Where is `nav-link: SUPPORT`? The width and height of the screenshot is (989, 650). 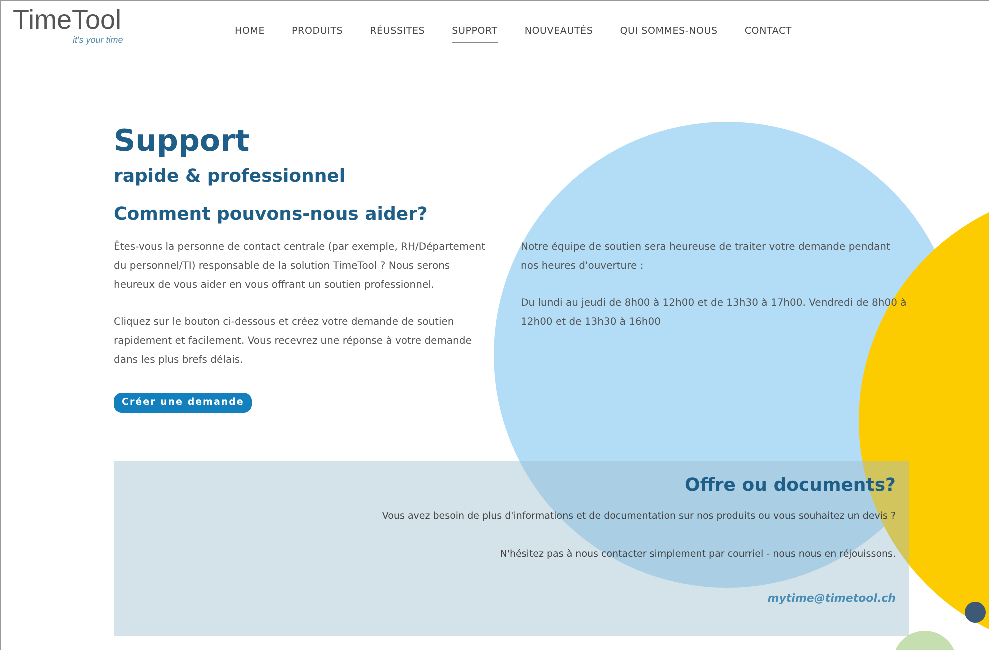 nav-link: SUPPORT is located at coordinates (475, 33).